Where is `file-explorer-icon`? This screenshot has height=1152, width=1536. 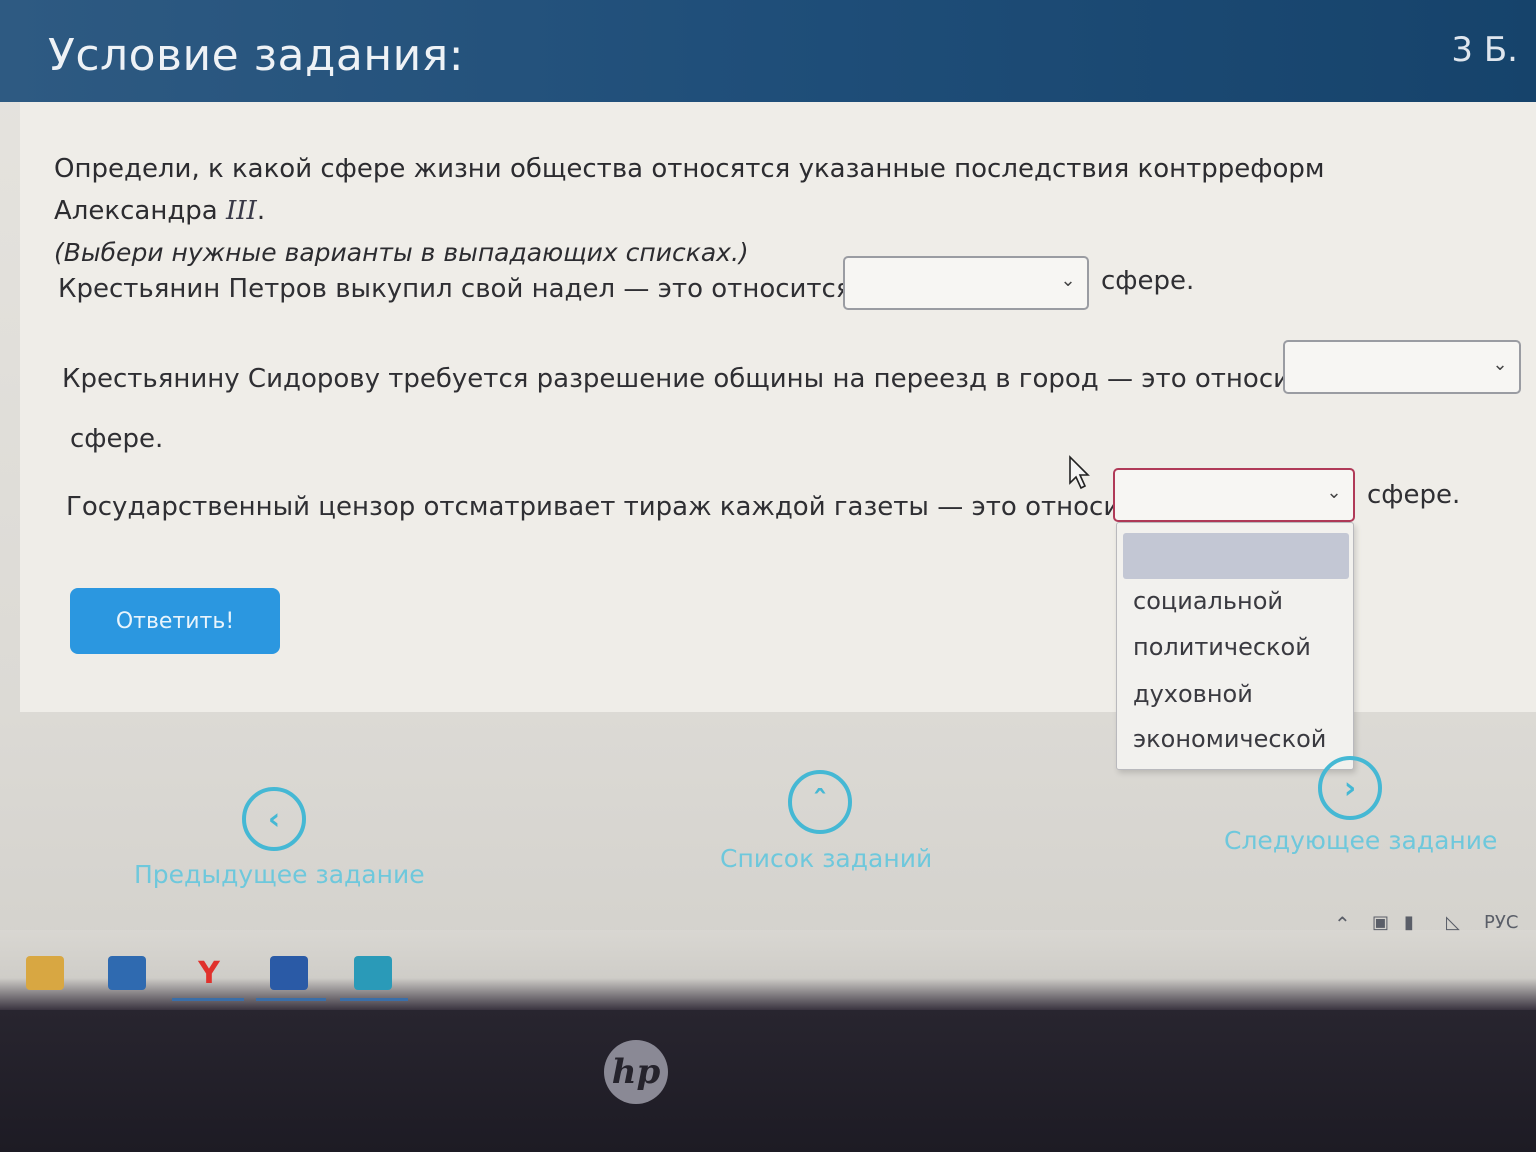
file-explorer-icon is located at coordinates (45, 973).